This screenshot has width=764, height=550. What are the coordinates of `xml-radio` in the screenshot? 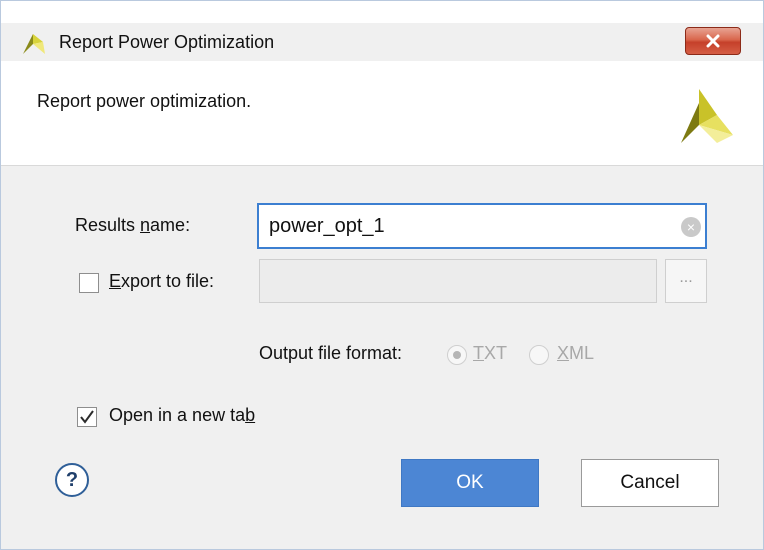 It's located at (539, 355).